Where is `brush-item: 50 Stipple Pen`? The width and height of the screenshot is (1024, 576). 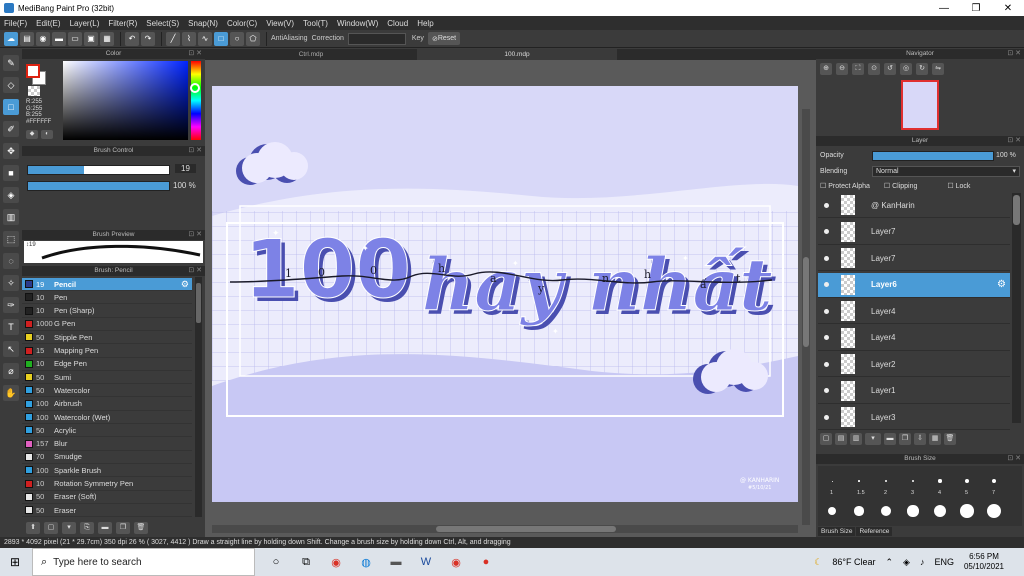 brush-item: 50 Stipple Pen is located at coordinates (107, 338).